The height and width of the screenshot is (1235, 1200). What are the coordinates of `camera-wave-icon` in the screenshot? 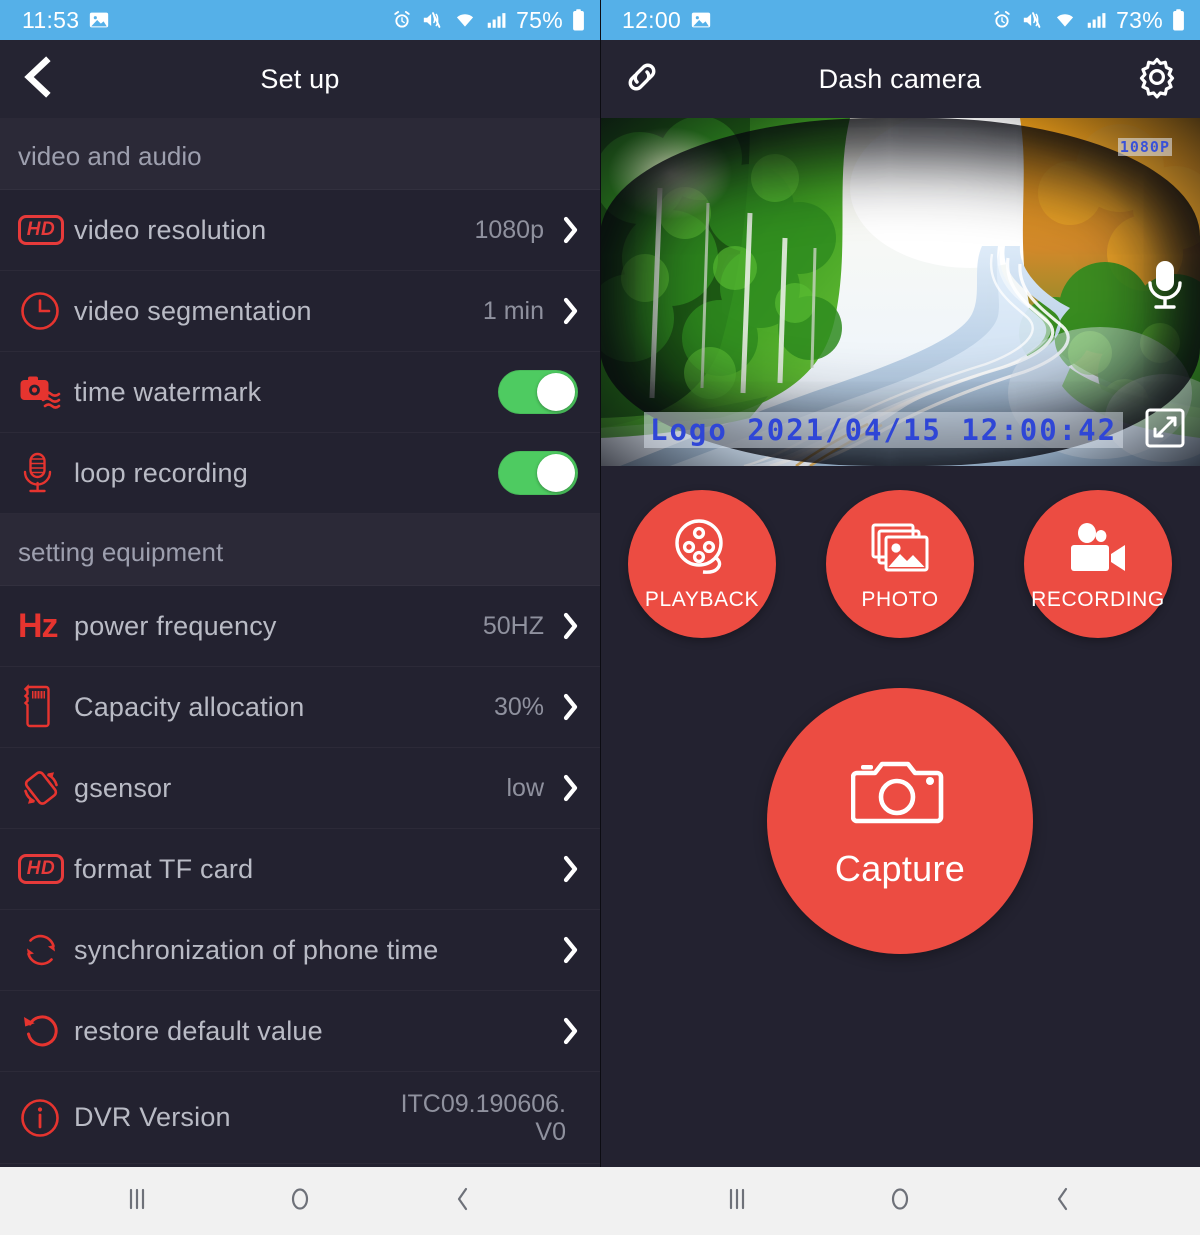 It's located at (43, 392).